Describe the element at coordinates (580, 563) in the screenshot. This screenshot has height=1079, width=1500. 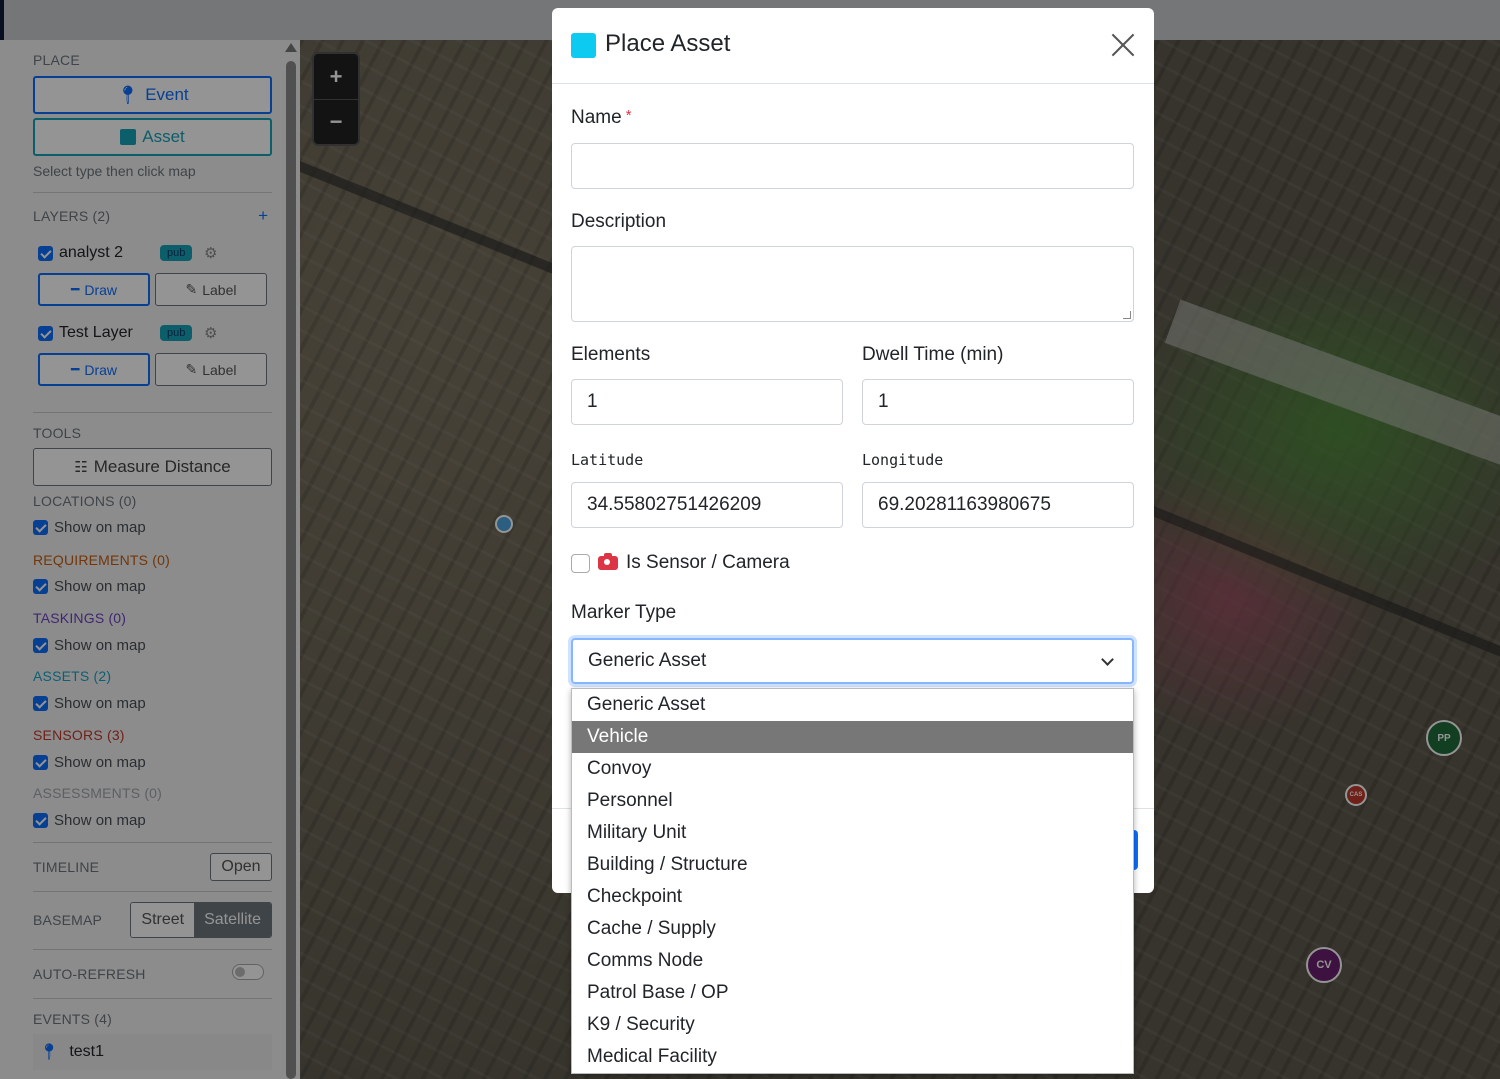
I see `is-sensor-checkbox` at that location.